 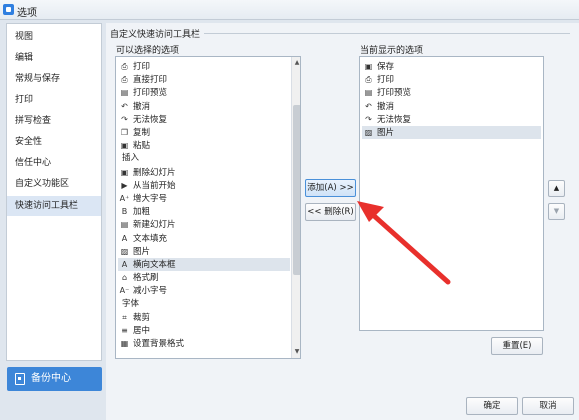 I want to click on play-icon: ▶, so click(x=124, y=185).